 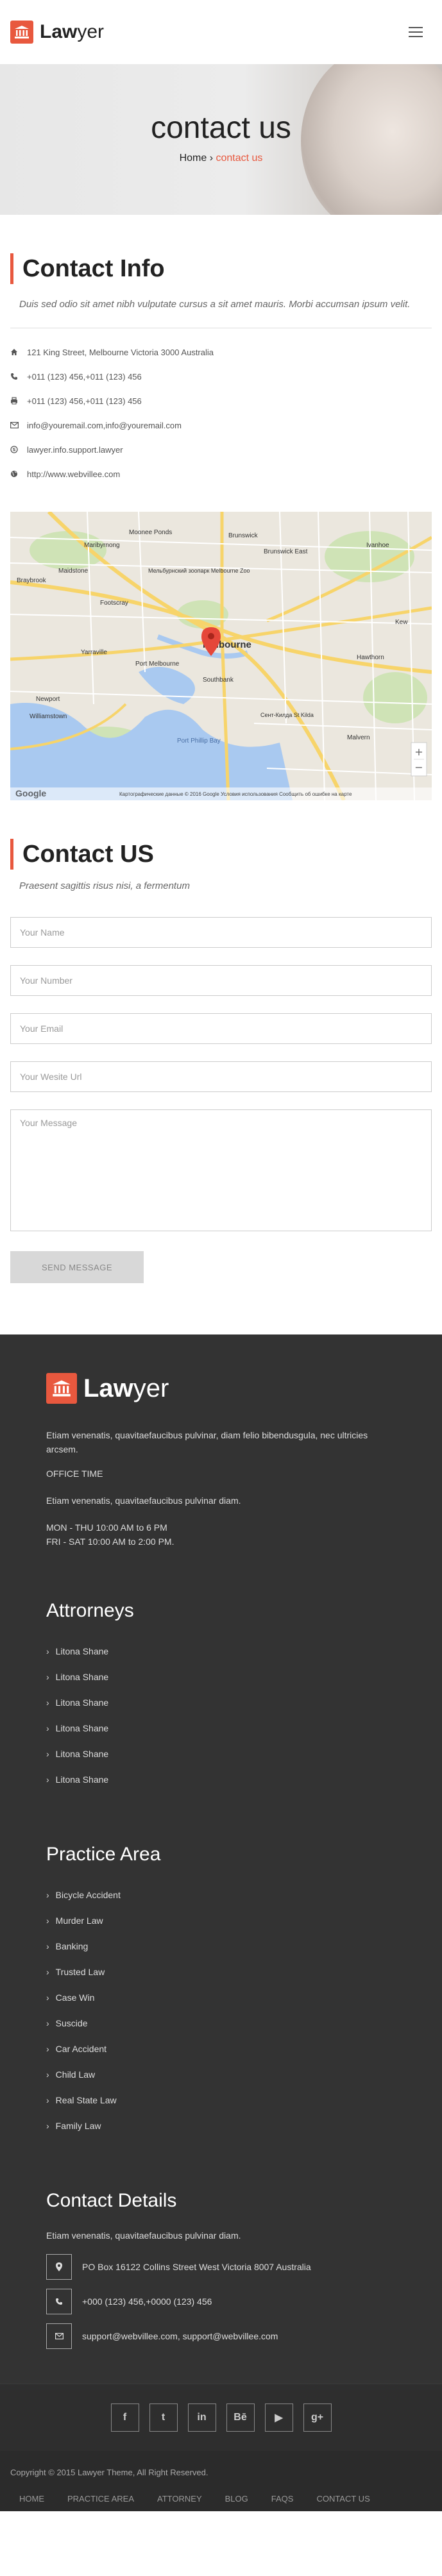 What do you see at coordinates (278, 2417) in the screenshot?
I see `youtube-icon: ▶` at bounding box center [278, 2417].